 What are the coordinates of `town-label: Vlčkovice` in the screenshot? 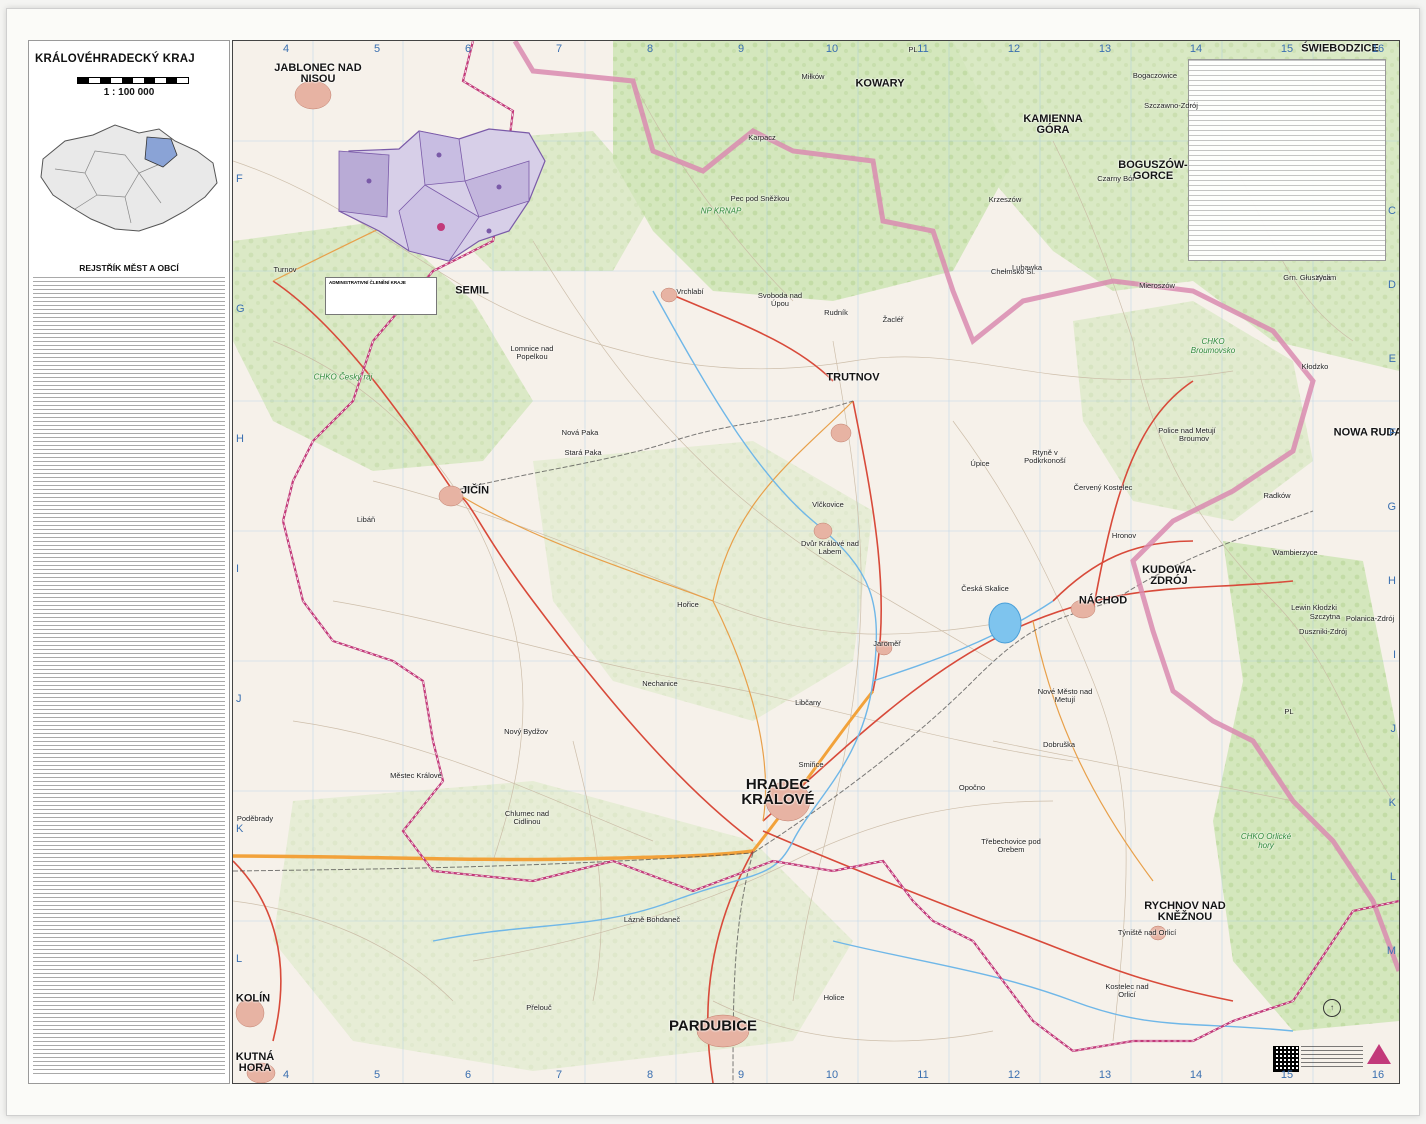 It's located at (828, 504).